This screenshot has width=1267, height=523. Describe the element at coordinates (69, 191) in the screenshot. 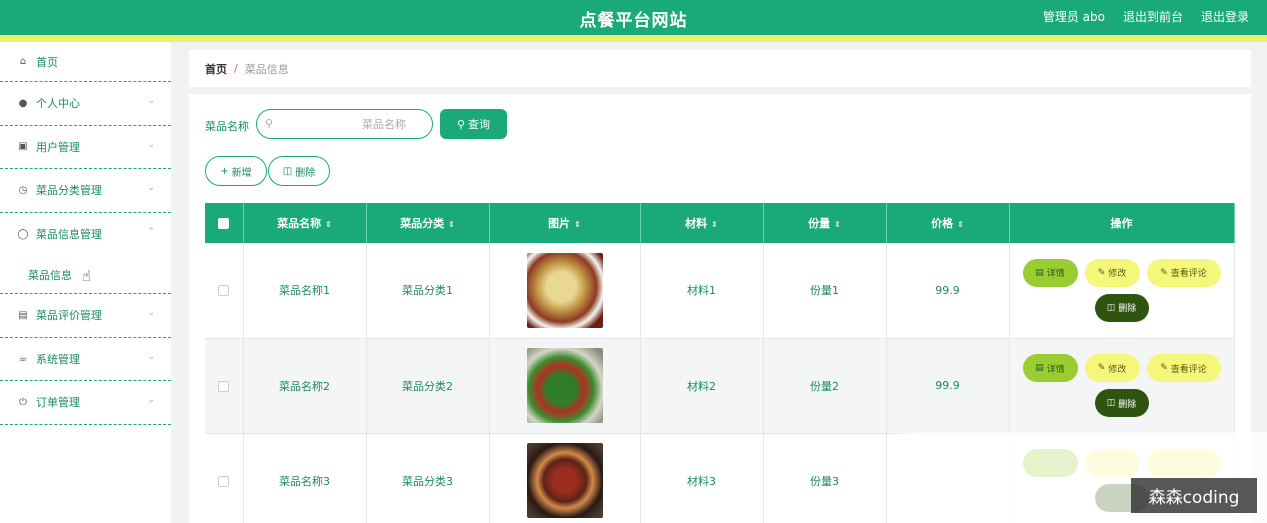

I see `sidebar-item-label: 菜品分类管理` at that location.